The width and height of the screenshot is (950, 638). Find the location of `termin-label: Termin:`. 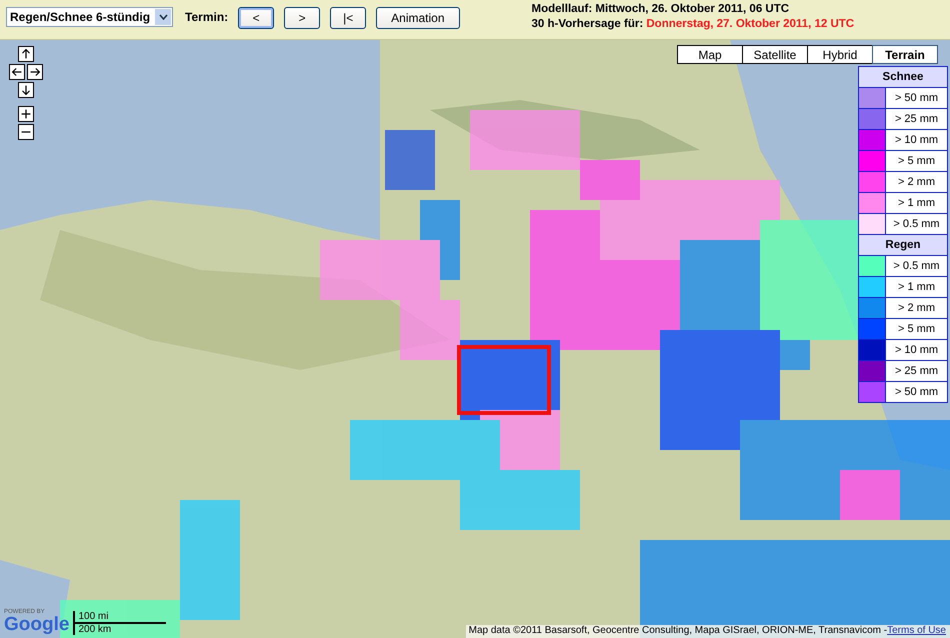

termin-label: Termin: is located at coordinates (206, 17).